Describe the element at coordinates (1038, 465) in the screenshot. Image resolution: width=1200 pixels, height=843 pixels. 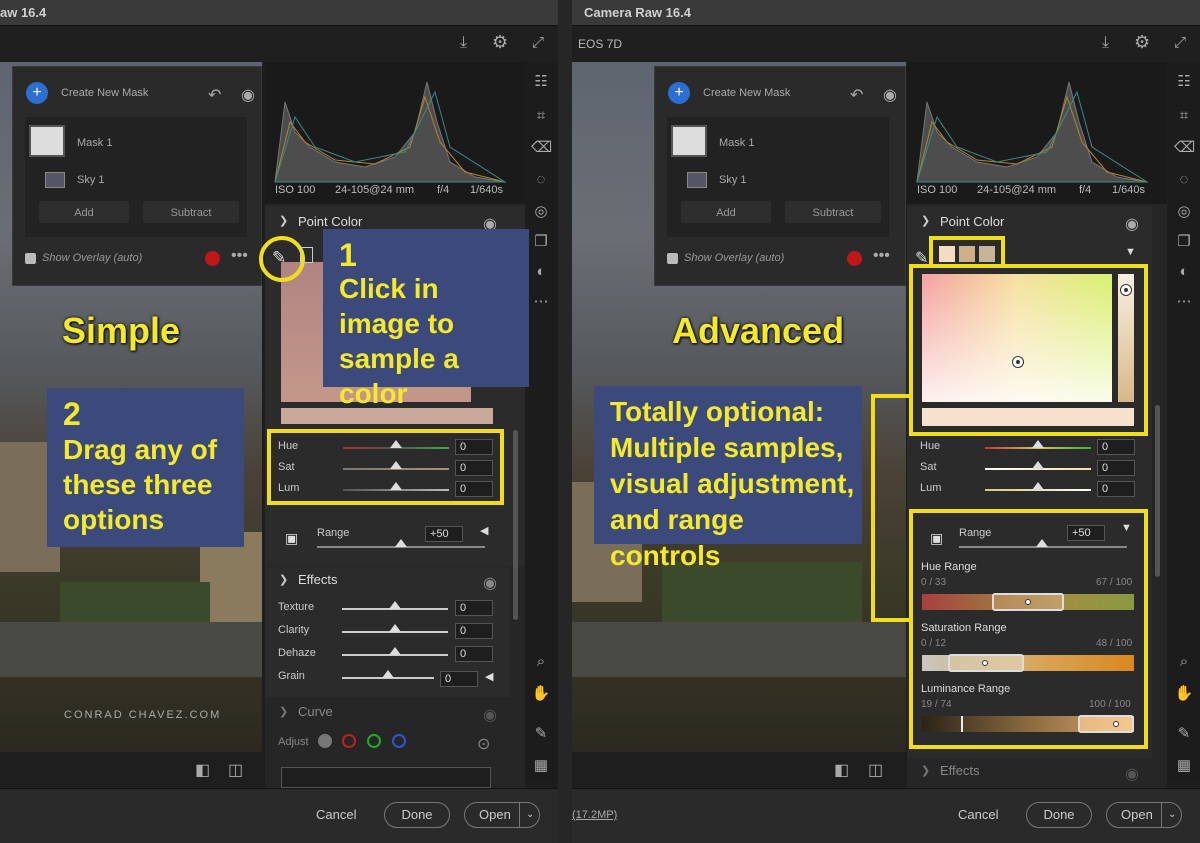
I see `sat-thumb` at that location.